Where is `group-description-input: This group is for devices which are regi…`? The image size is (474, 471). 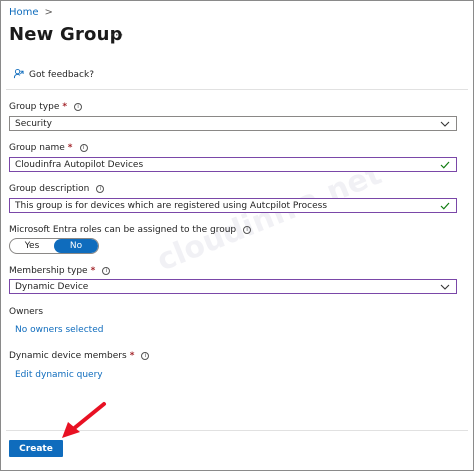
group-description-input: This group is for devices which are regi… is located at coordinates (233, 205).